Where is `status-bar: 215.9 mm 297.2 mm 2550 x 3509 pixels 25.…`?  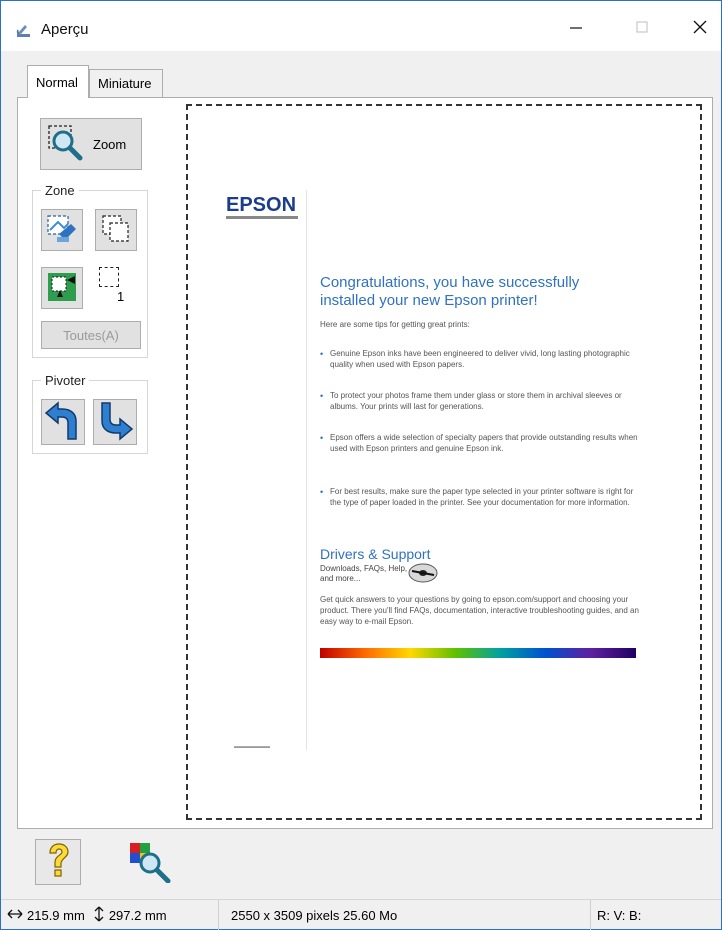
status-bar: 215.9 mm 297.2 mm 2550 x 3509 pixels 25.… is located at coordinates (361, 914).